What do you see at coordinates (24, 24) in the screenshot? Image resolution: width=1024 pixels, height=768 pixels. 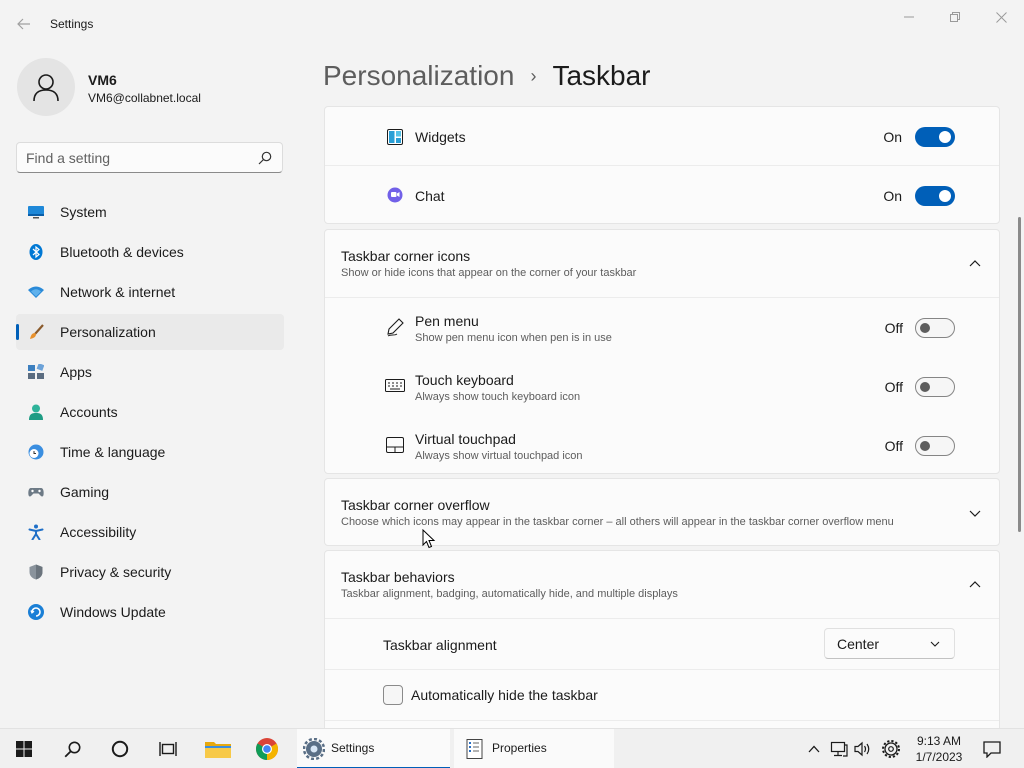 I see `back-arrow-icon` at bounding box center [24, 24].